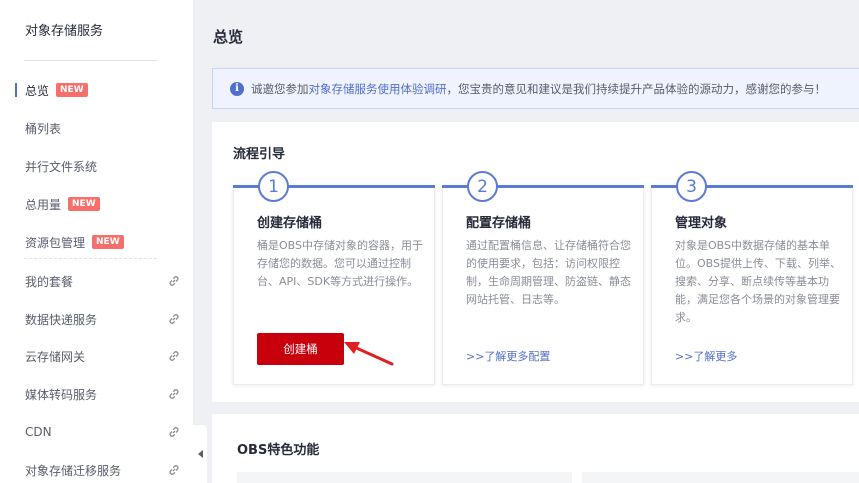 The width and height of the screenshot is (859, 483). Describe the element at coordinates (96, 281) in the screenshot. I see `sidebar-item-my-packages: 我的套餐` at that location.